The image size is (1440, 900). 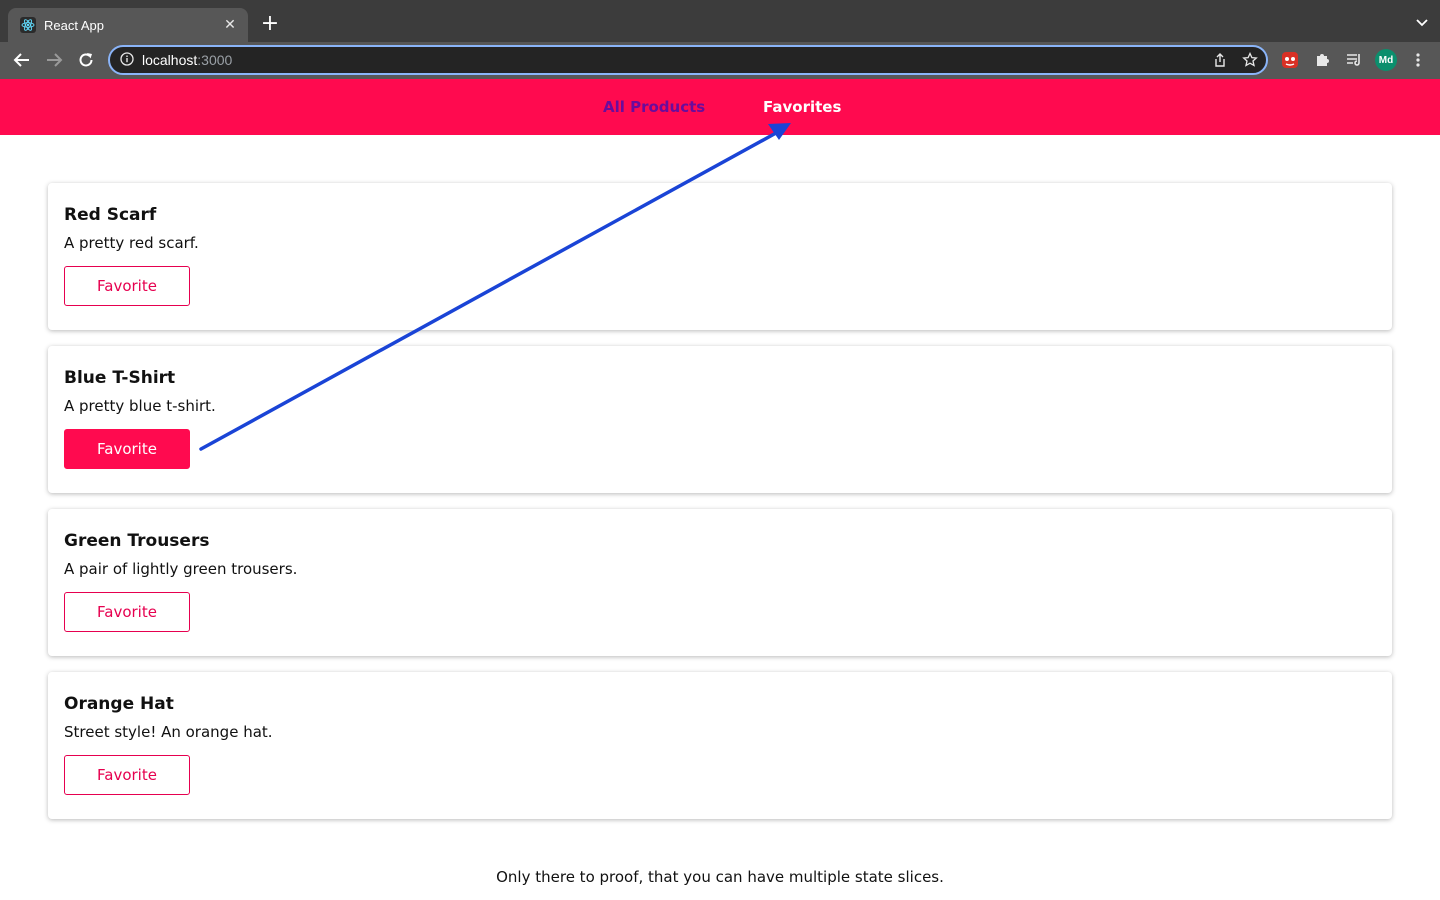 I want to click on tab-search-chevron-icon, so click(x=1422, y=22).